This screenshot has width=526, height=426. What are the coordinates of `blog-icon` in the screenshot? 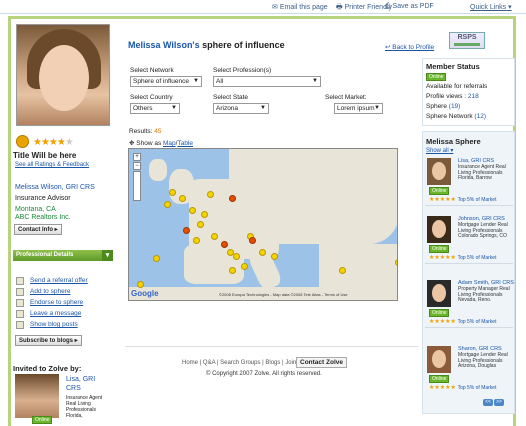 It's located at (20, 324).